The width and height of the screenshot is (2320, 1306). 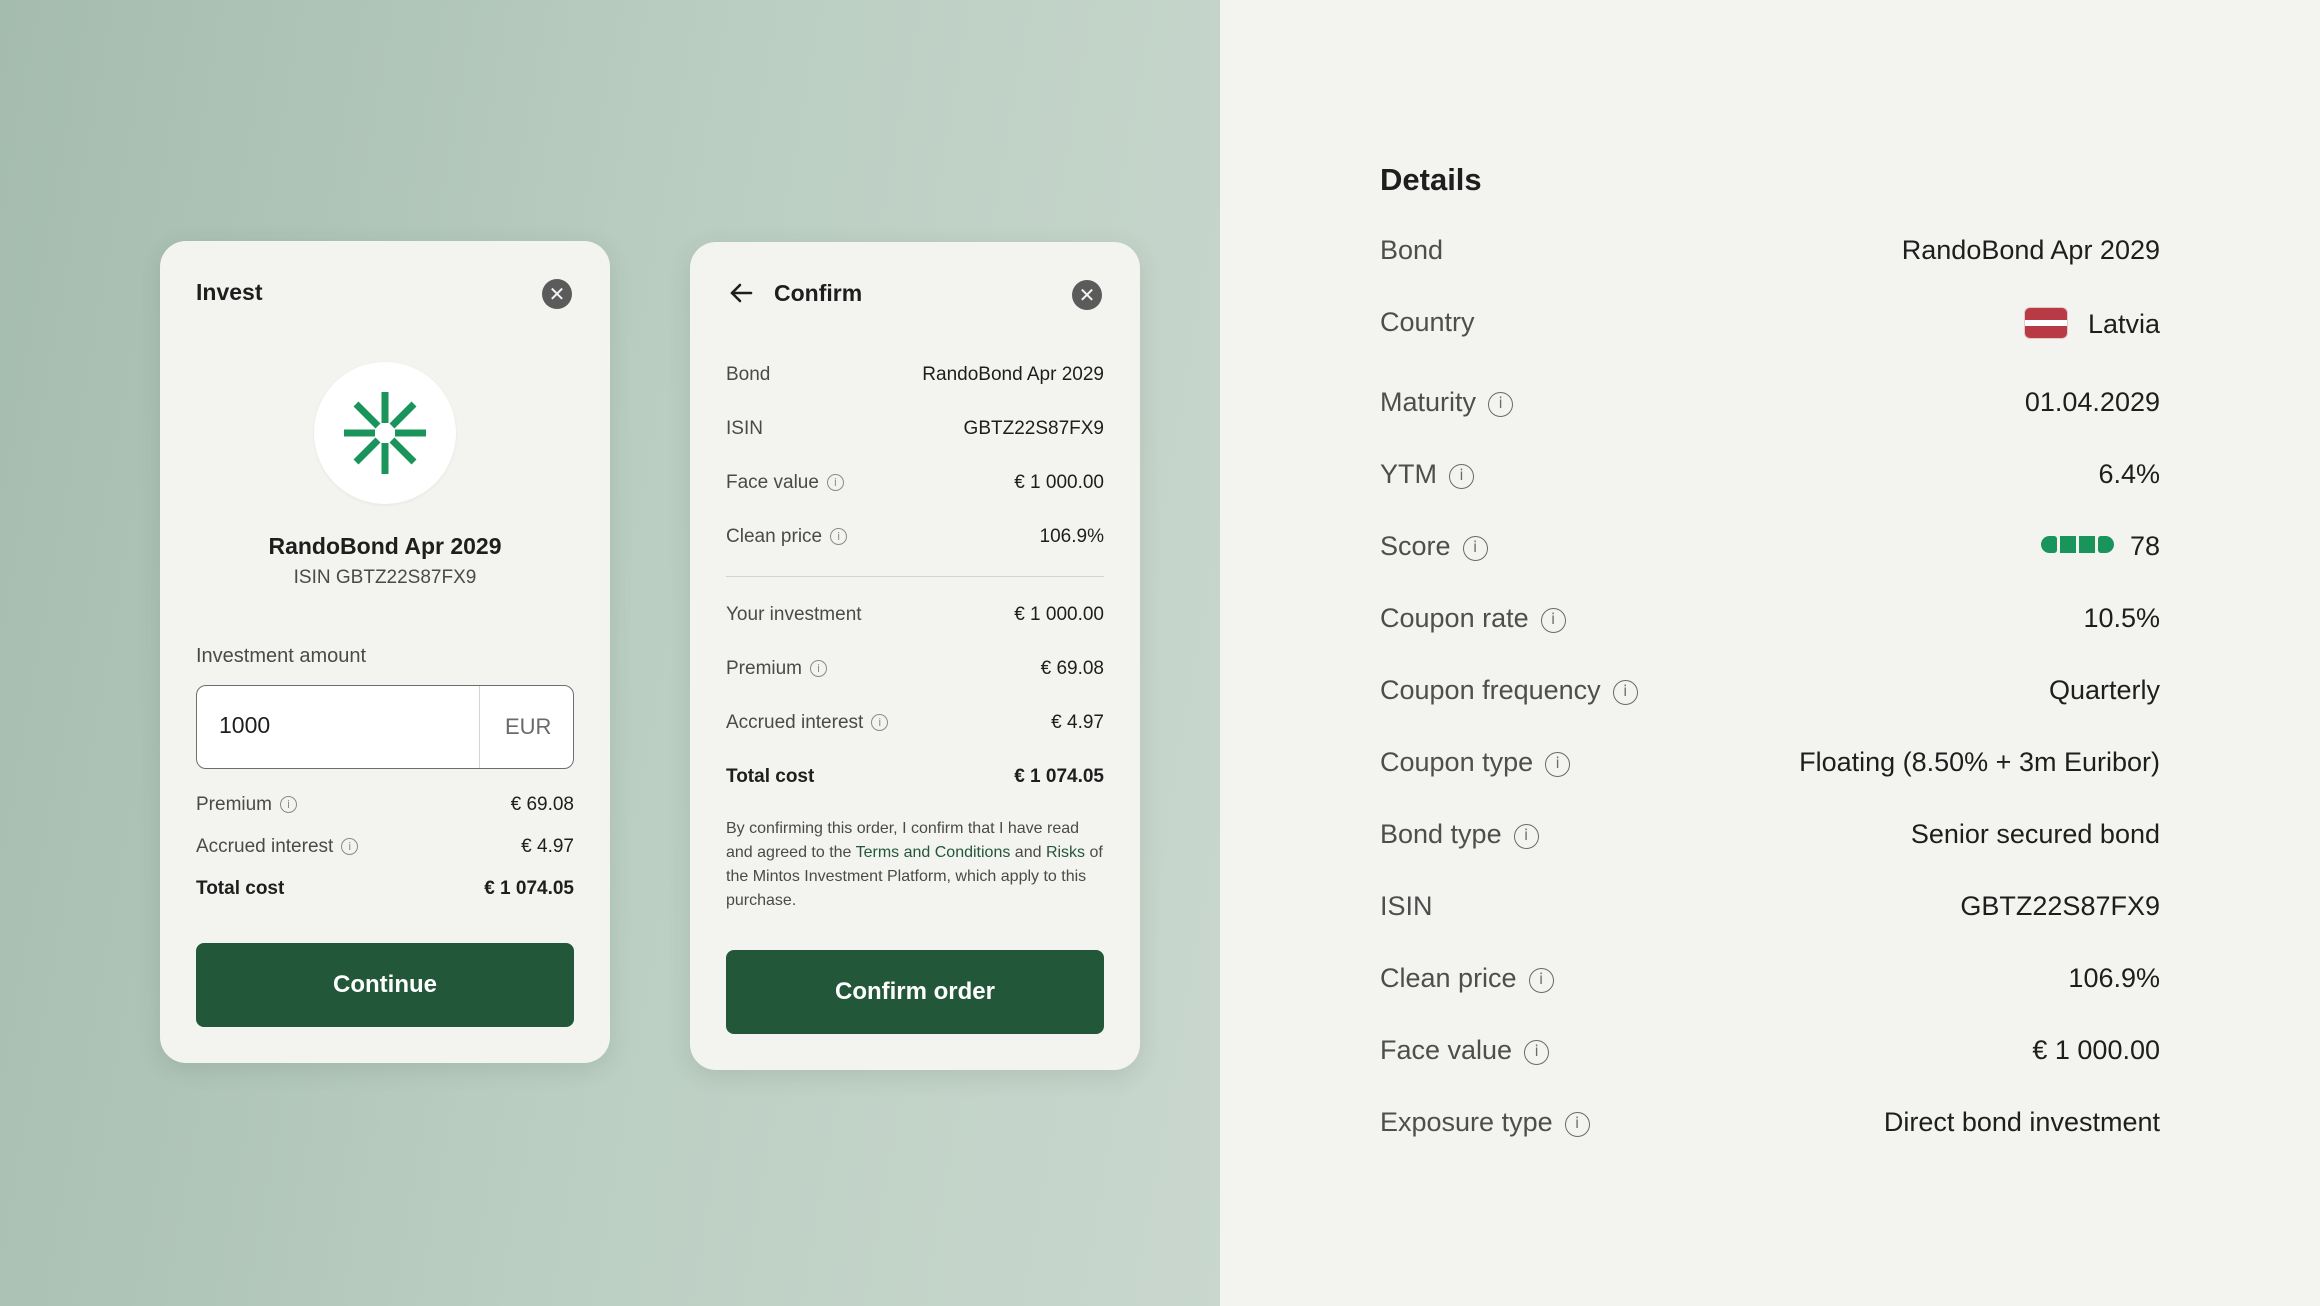 What do you see at coordinates (2021, 1122) in the screenshot?
I see `detail-value: Direct bond investment` at bounding box center [2021, 1122].